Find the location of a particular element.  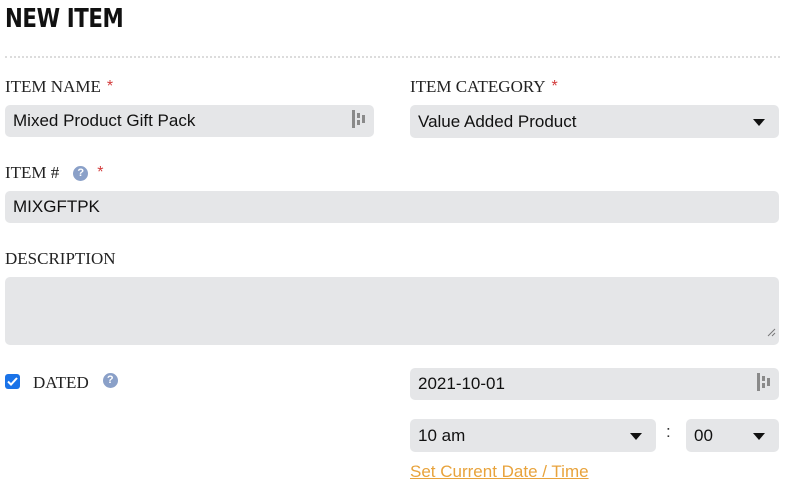

item-category-value: Value Added Product is located at coordinates (497, 121).